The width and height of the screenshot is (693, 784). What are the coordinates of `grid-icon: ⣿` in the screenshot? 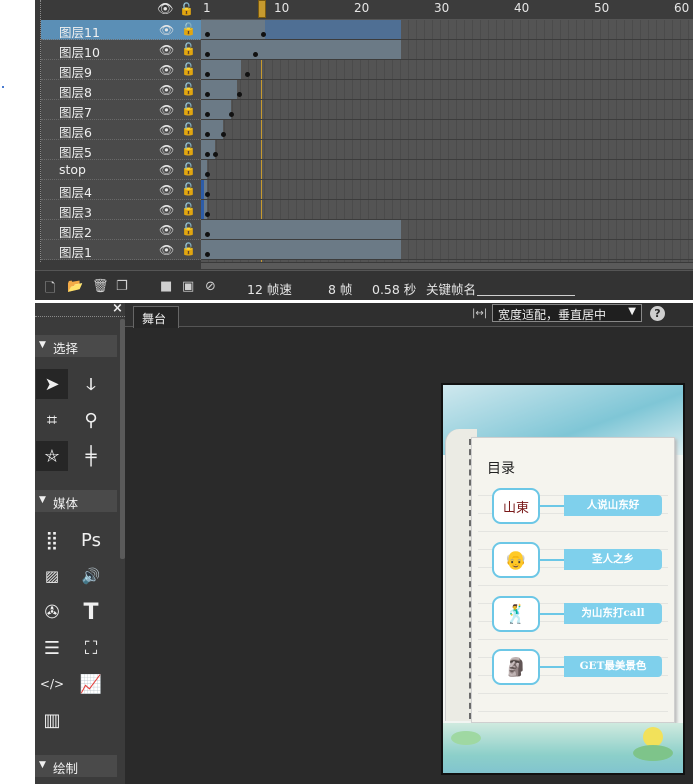 It's located at (52, 540).